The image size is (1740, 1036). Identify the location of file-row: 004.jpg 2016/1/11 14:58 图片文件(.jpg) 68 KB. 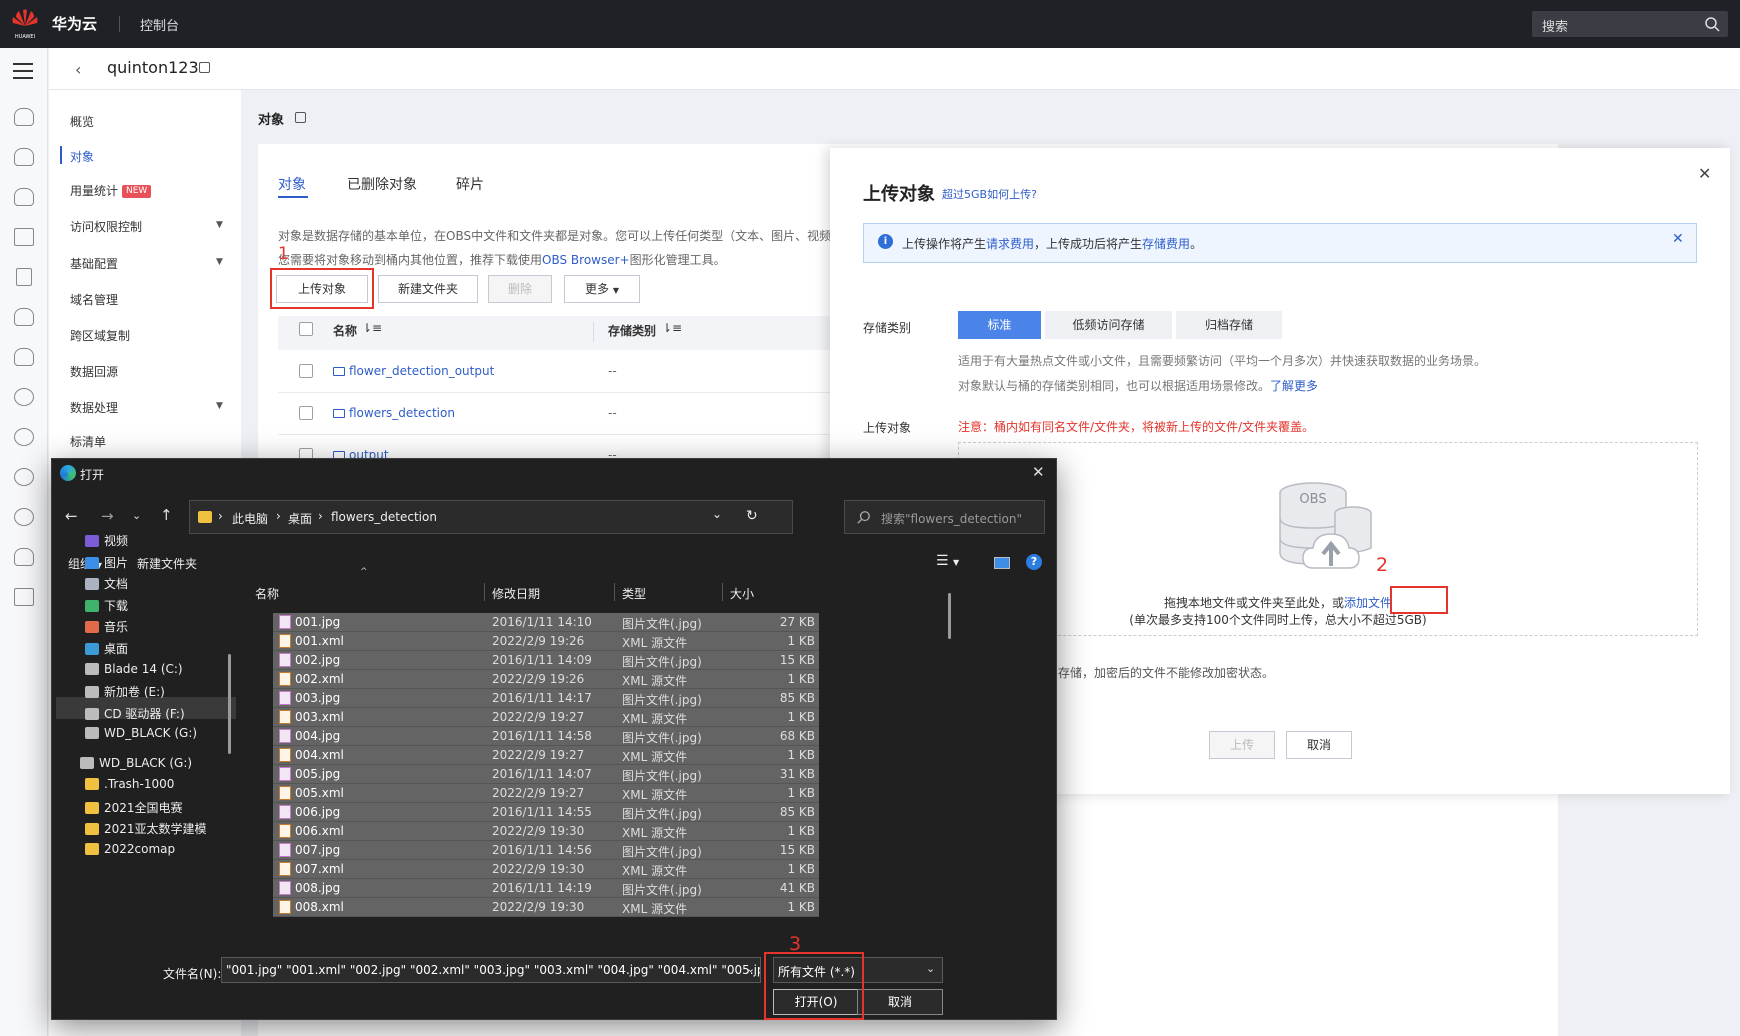
(546, 736).